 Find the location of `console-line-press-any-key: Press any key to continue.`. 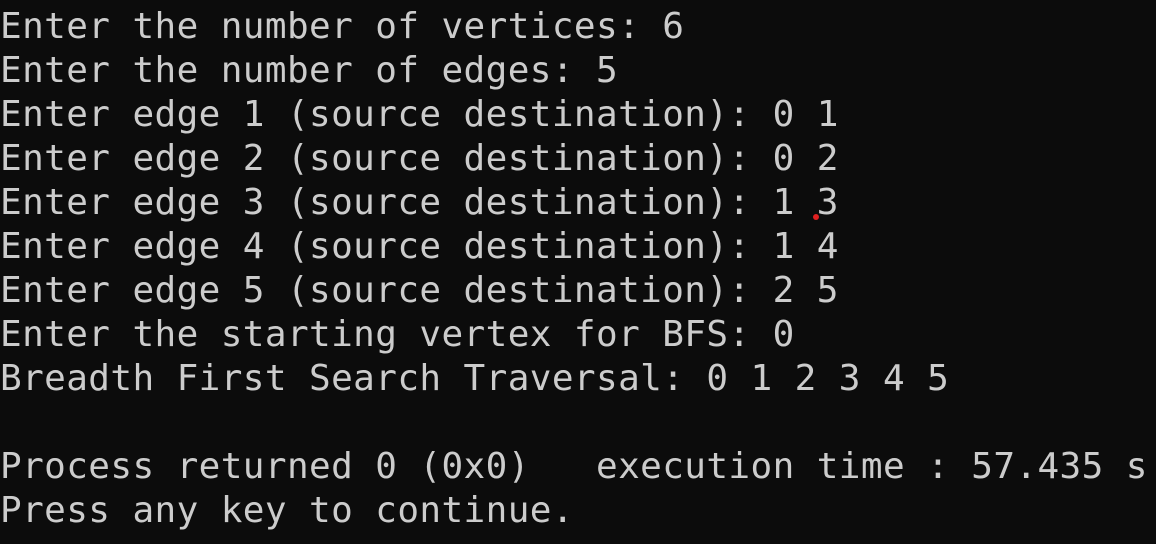

console-line-press-any-key: Press any key to continue. is located at coordinates (287, 510).